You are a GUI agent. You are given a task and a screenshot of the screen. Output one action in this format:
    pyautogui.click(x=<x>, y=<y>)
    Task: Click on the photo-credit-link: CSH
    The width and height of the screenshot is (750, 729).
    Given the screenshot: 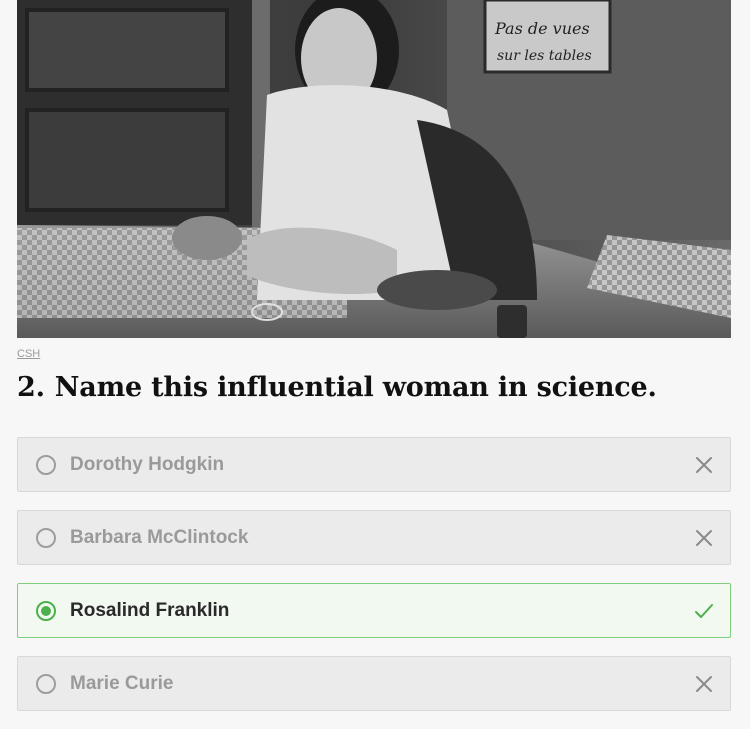 What is the action you would take?
    pyautogui.click(x=28, y=354)
    